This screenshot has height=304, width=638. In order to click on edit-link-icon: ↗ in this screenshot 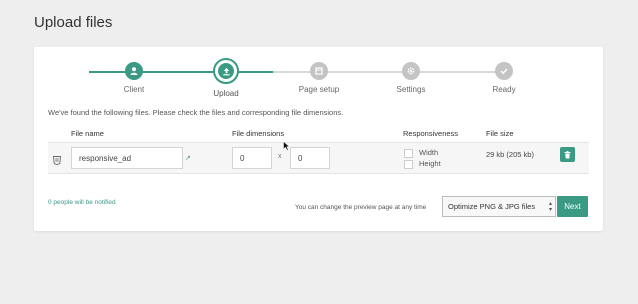, I will do `click(188, 158)`.